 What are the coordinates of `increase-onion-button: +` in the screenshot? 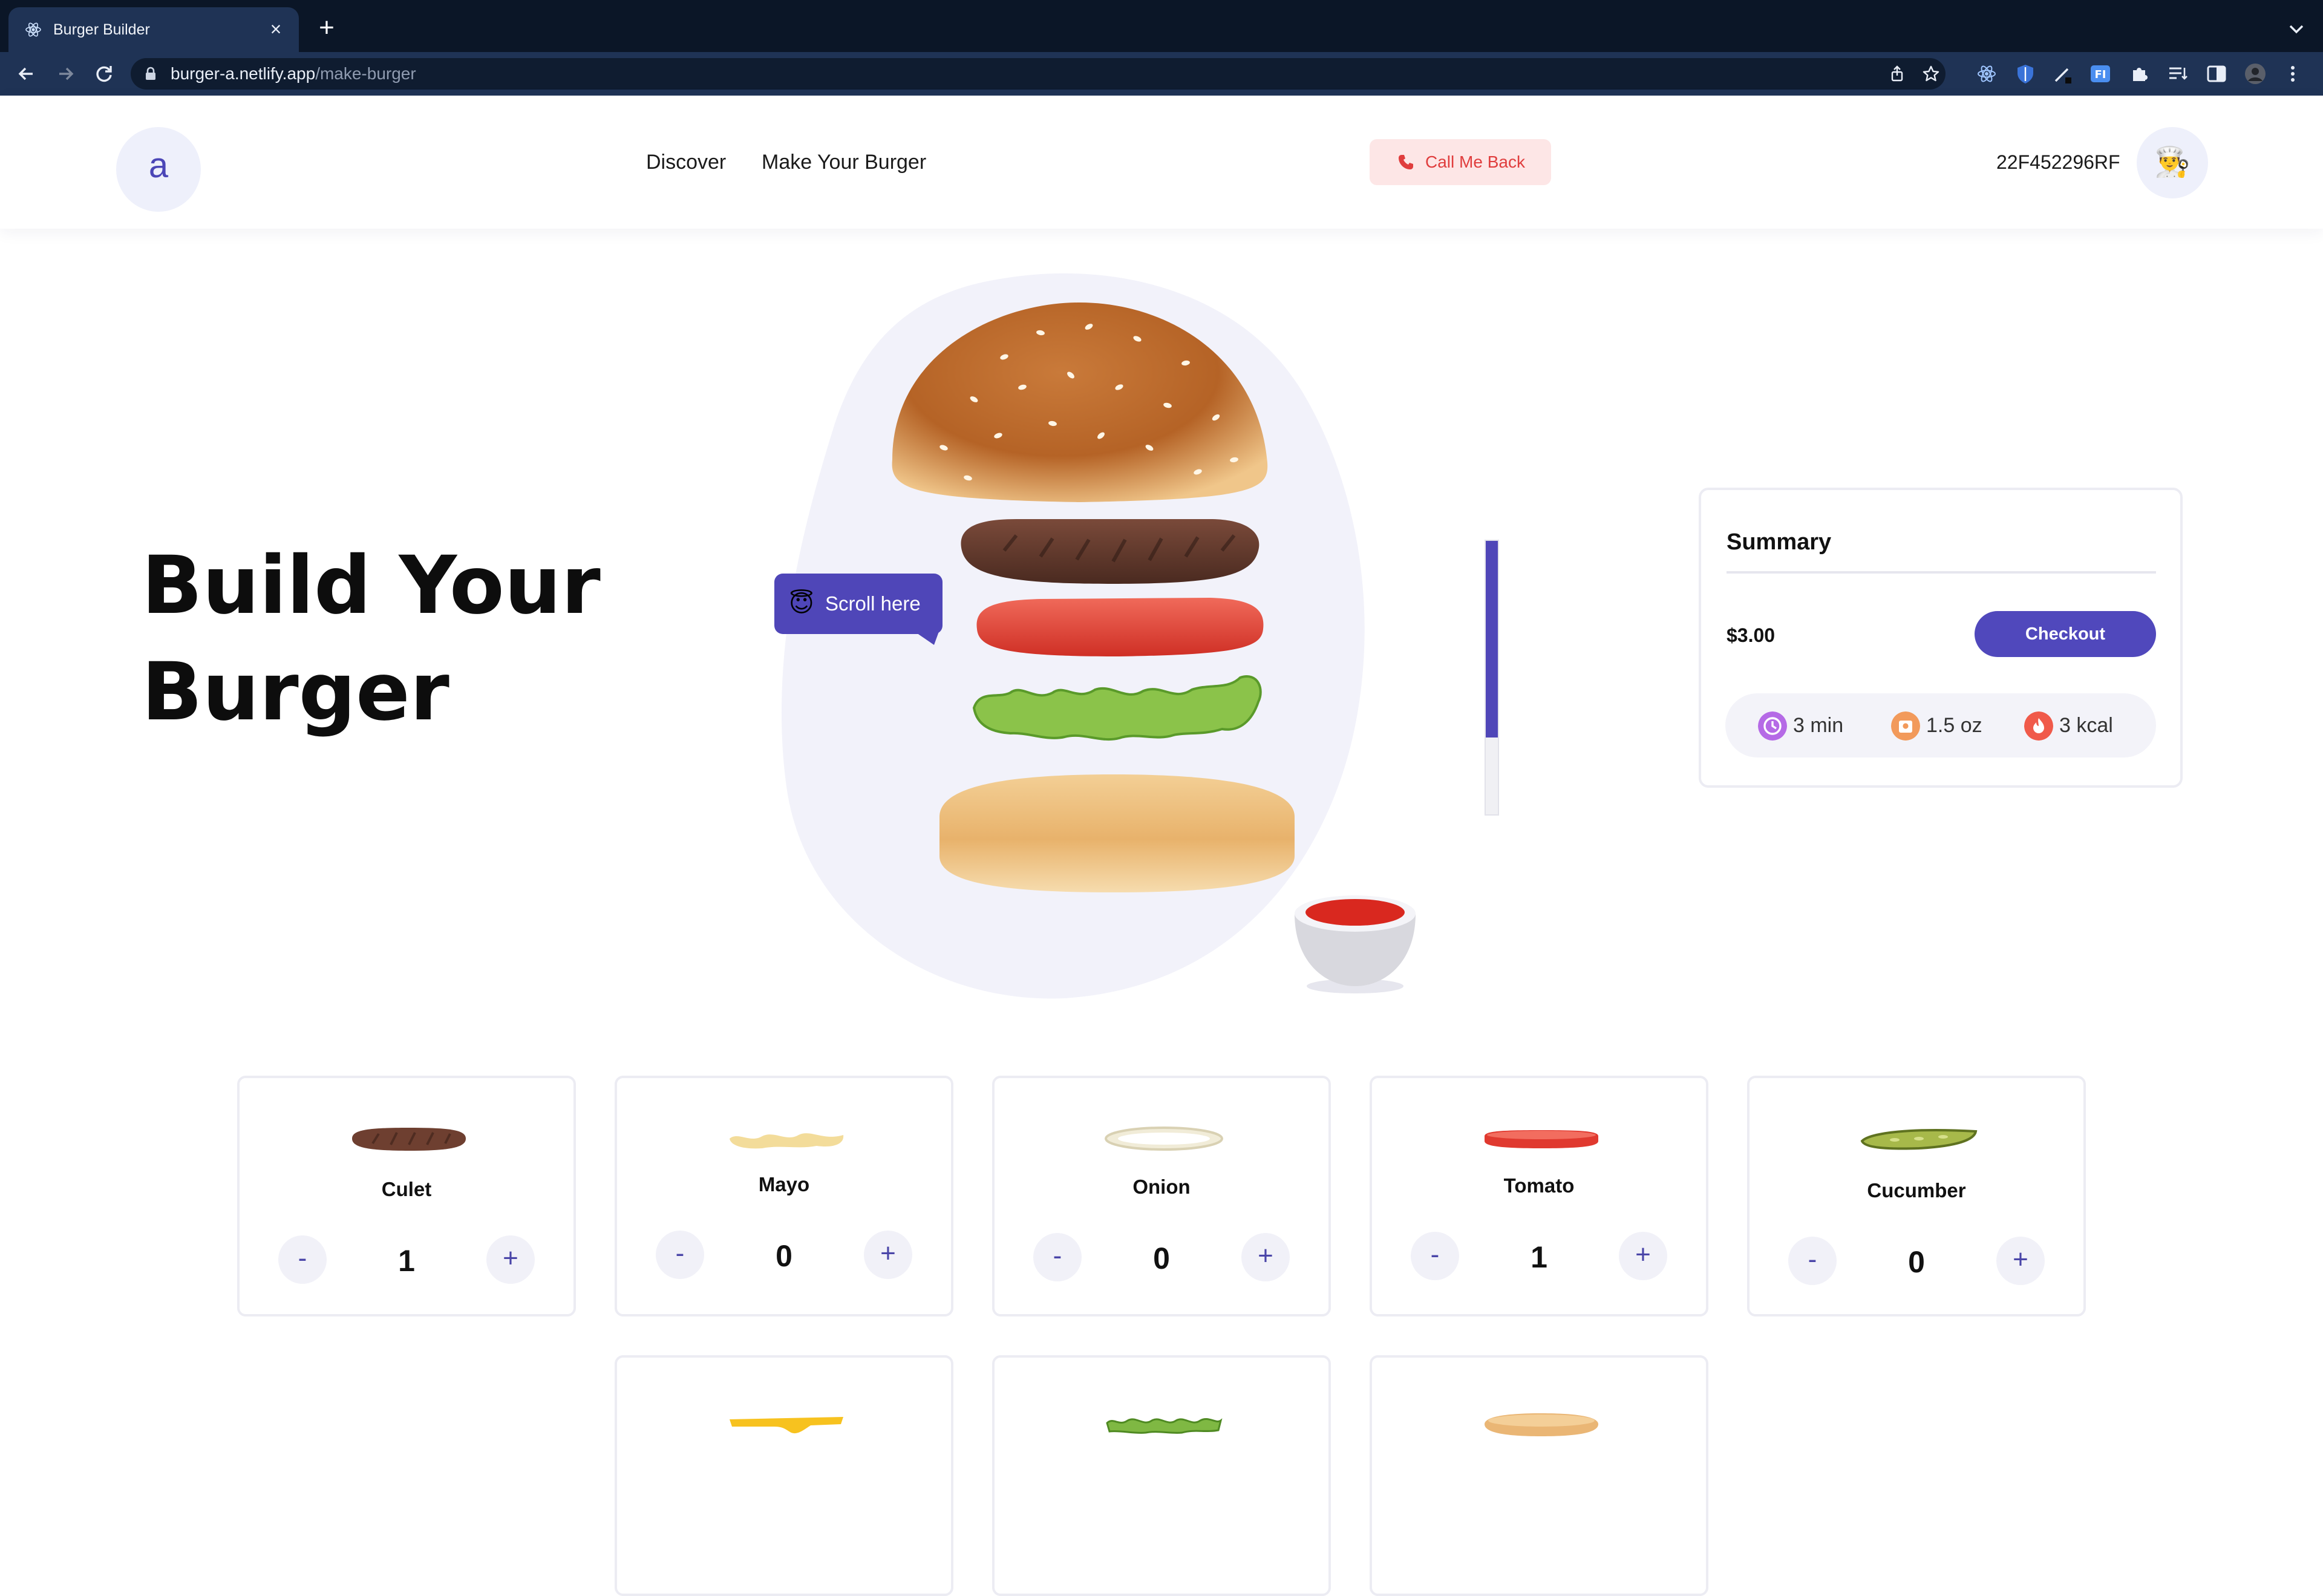 It's located at (1265, 1257).